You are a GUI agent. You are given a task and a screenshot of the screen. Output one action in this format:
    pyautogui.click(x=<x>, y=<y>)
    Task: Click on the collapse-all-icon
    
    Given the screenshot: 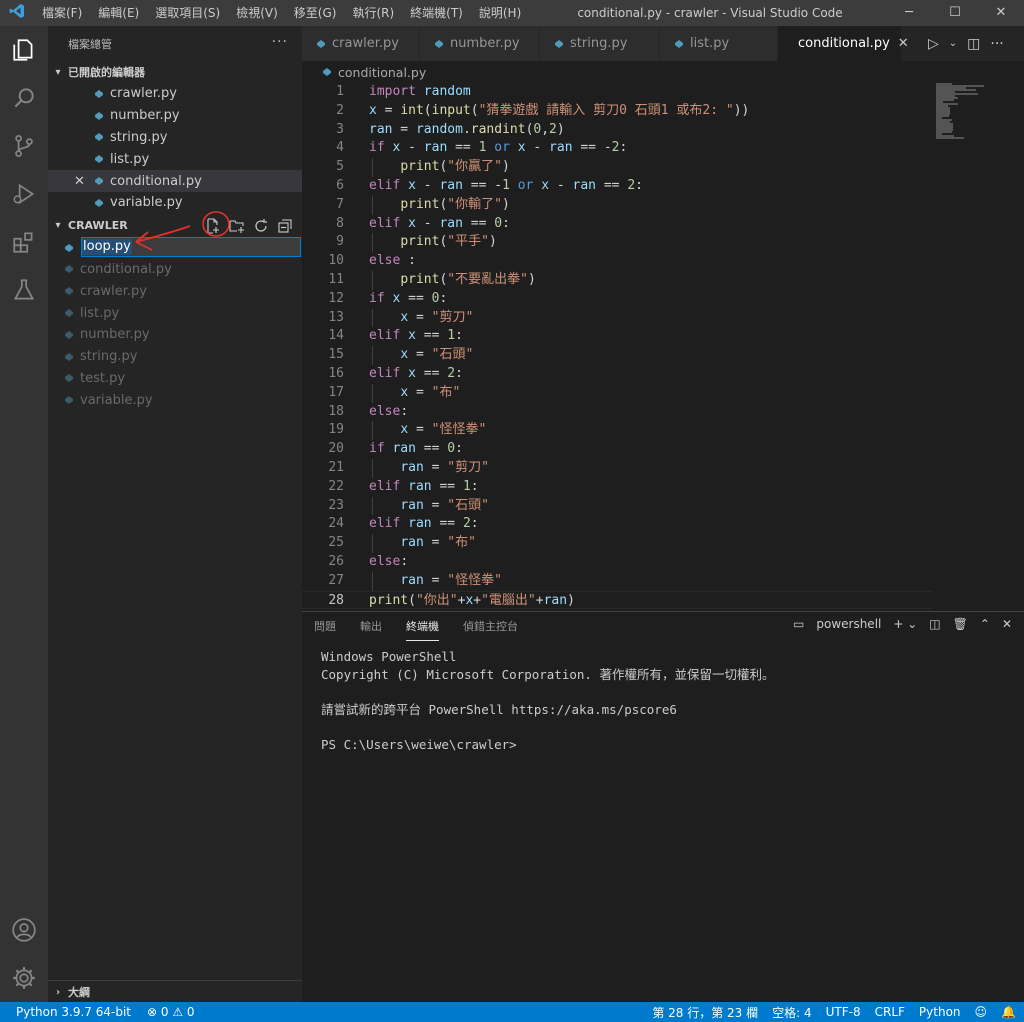 What is the action you would take?
    pyautogui.click(x=285, y=226)
    